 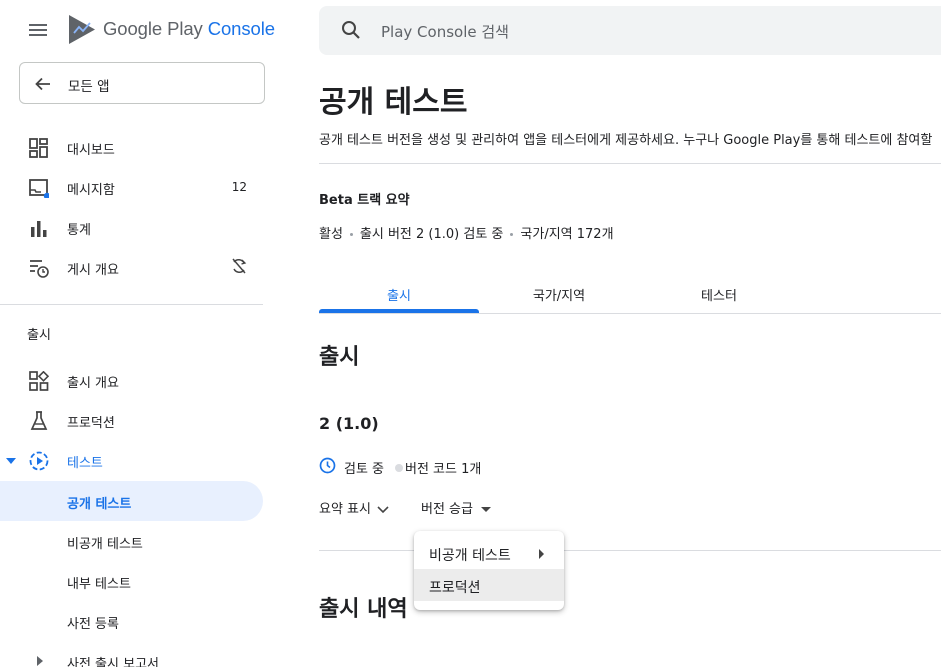 What do you see at coordinates (364, 200) in the screenshot?
I see `track-summary-title: Beta 트랙 요약` at bounding box center [364, 200].